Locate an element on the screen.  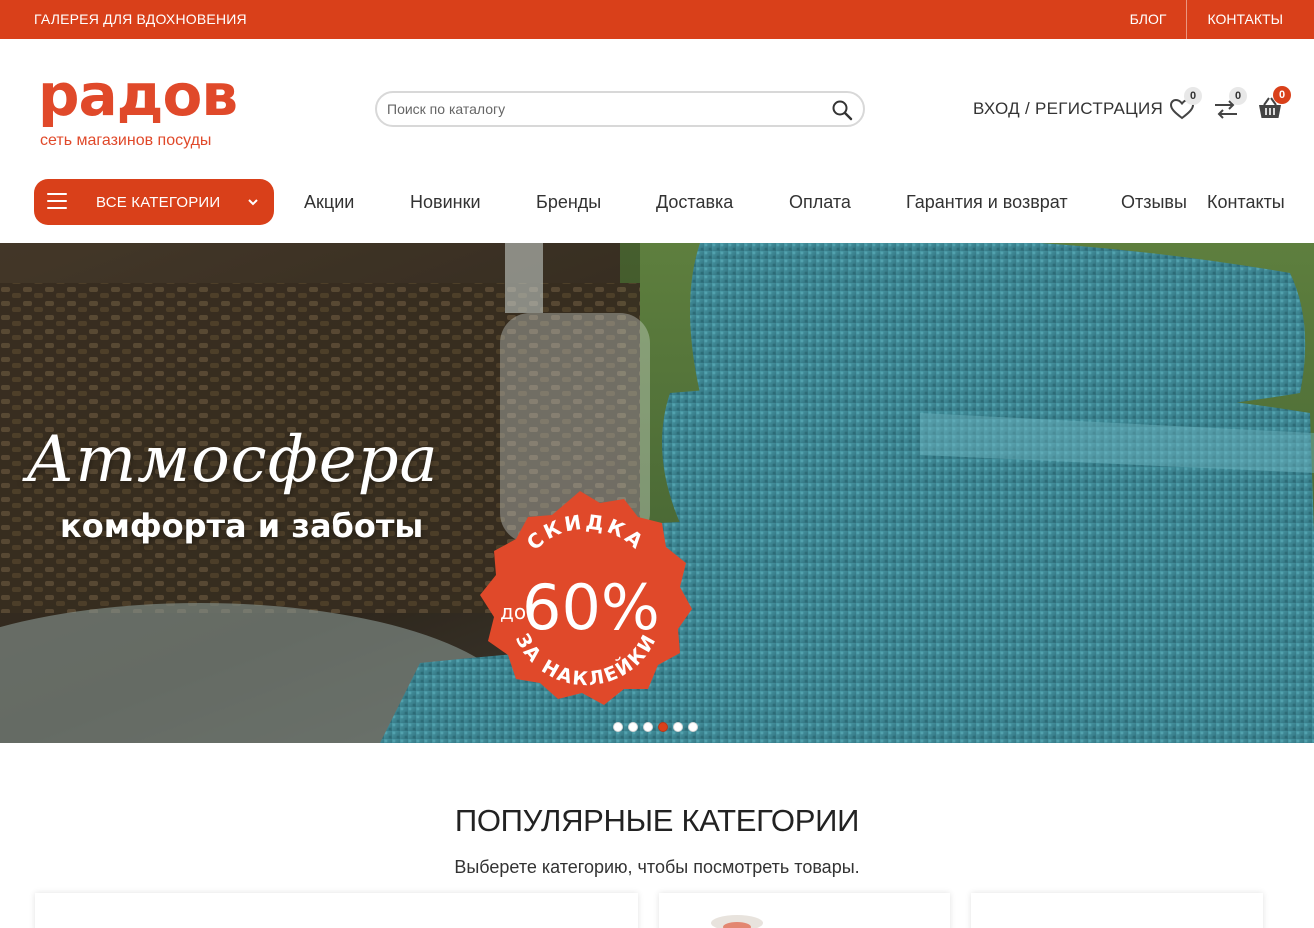
top-bar: ГАЛЕРЕЯ ДЛЯ ВДОХНОВЕНИЯ БЛОГ КОНТАКТЫ is located at coordinates (657, 19).